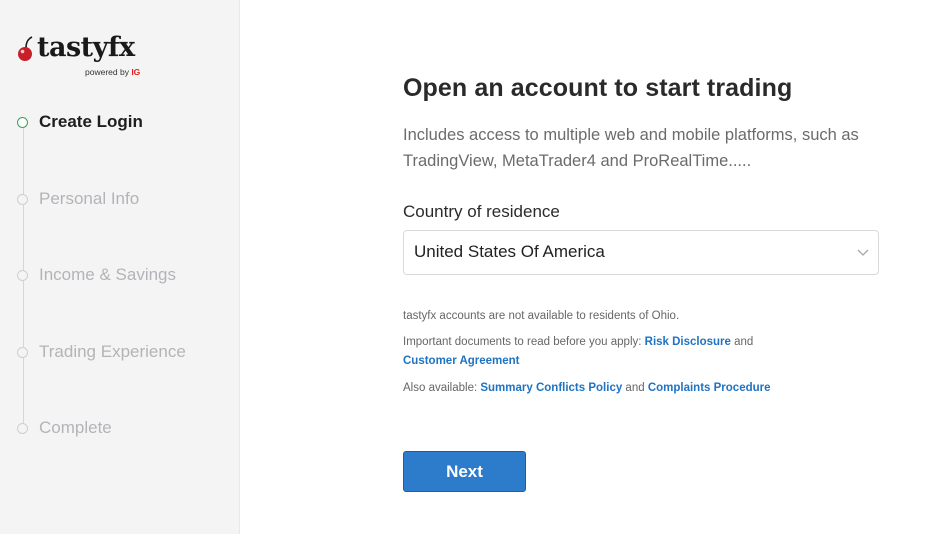 The height and width of the screenshot is (534, 950). I want to click on step-label: Trading Experience, so click(112, 351).